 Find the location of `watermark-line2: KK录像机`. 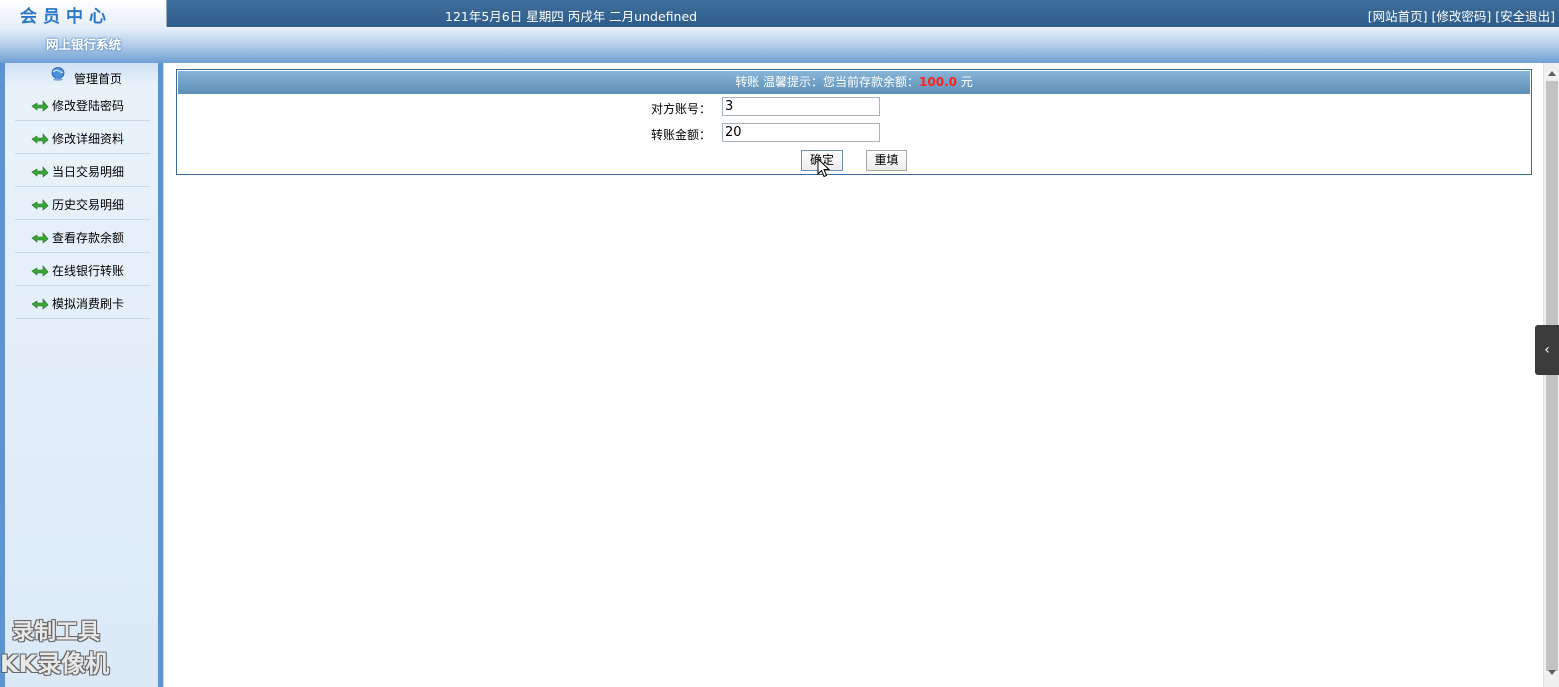

watermark-line2: KK录像机 is located at coordinates (55, 664).